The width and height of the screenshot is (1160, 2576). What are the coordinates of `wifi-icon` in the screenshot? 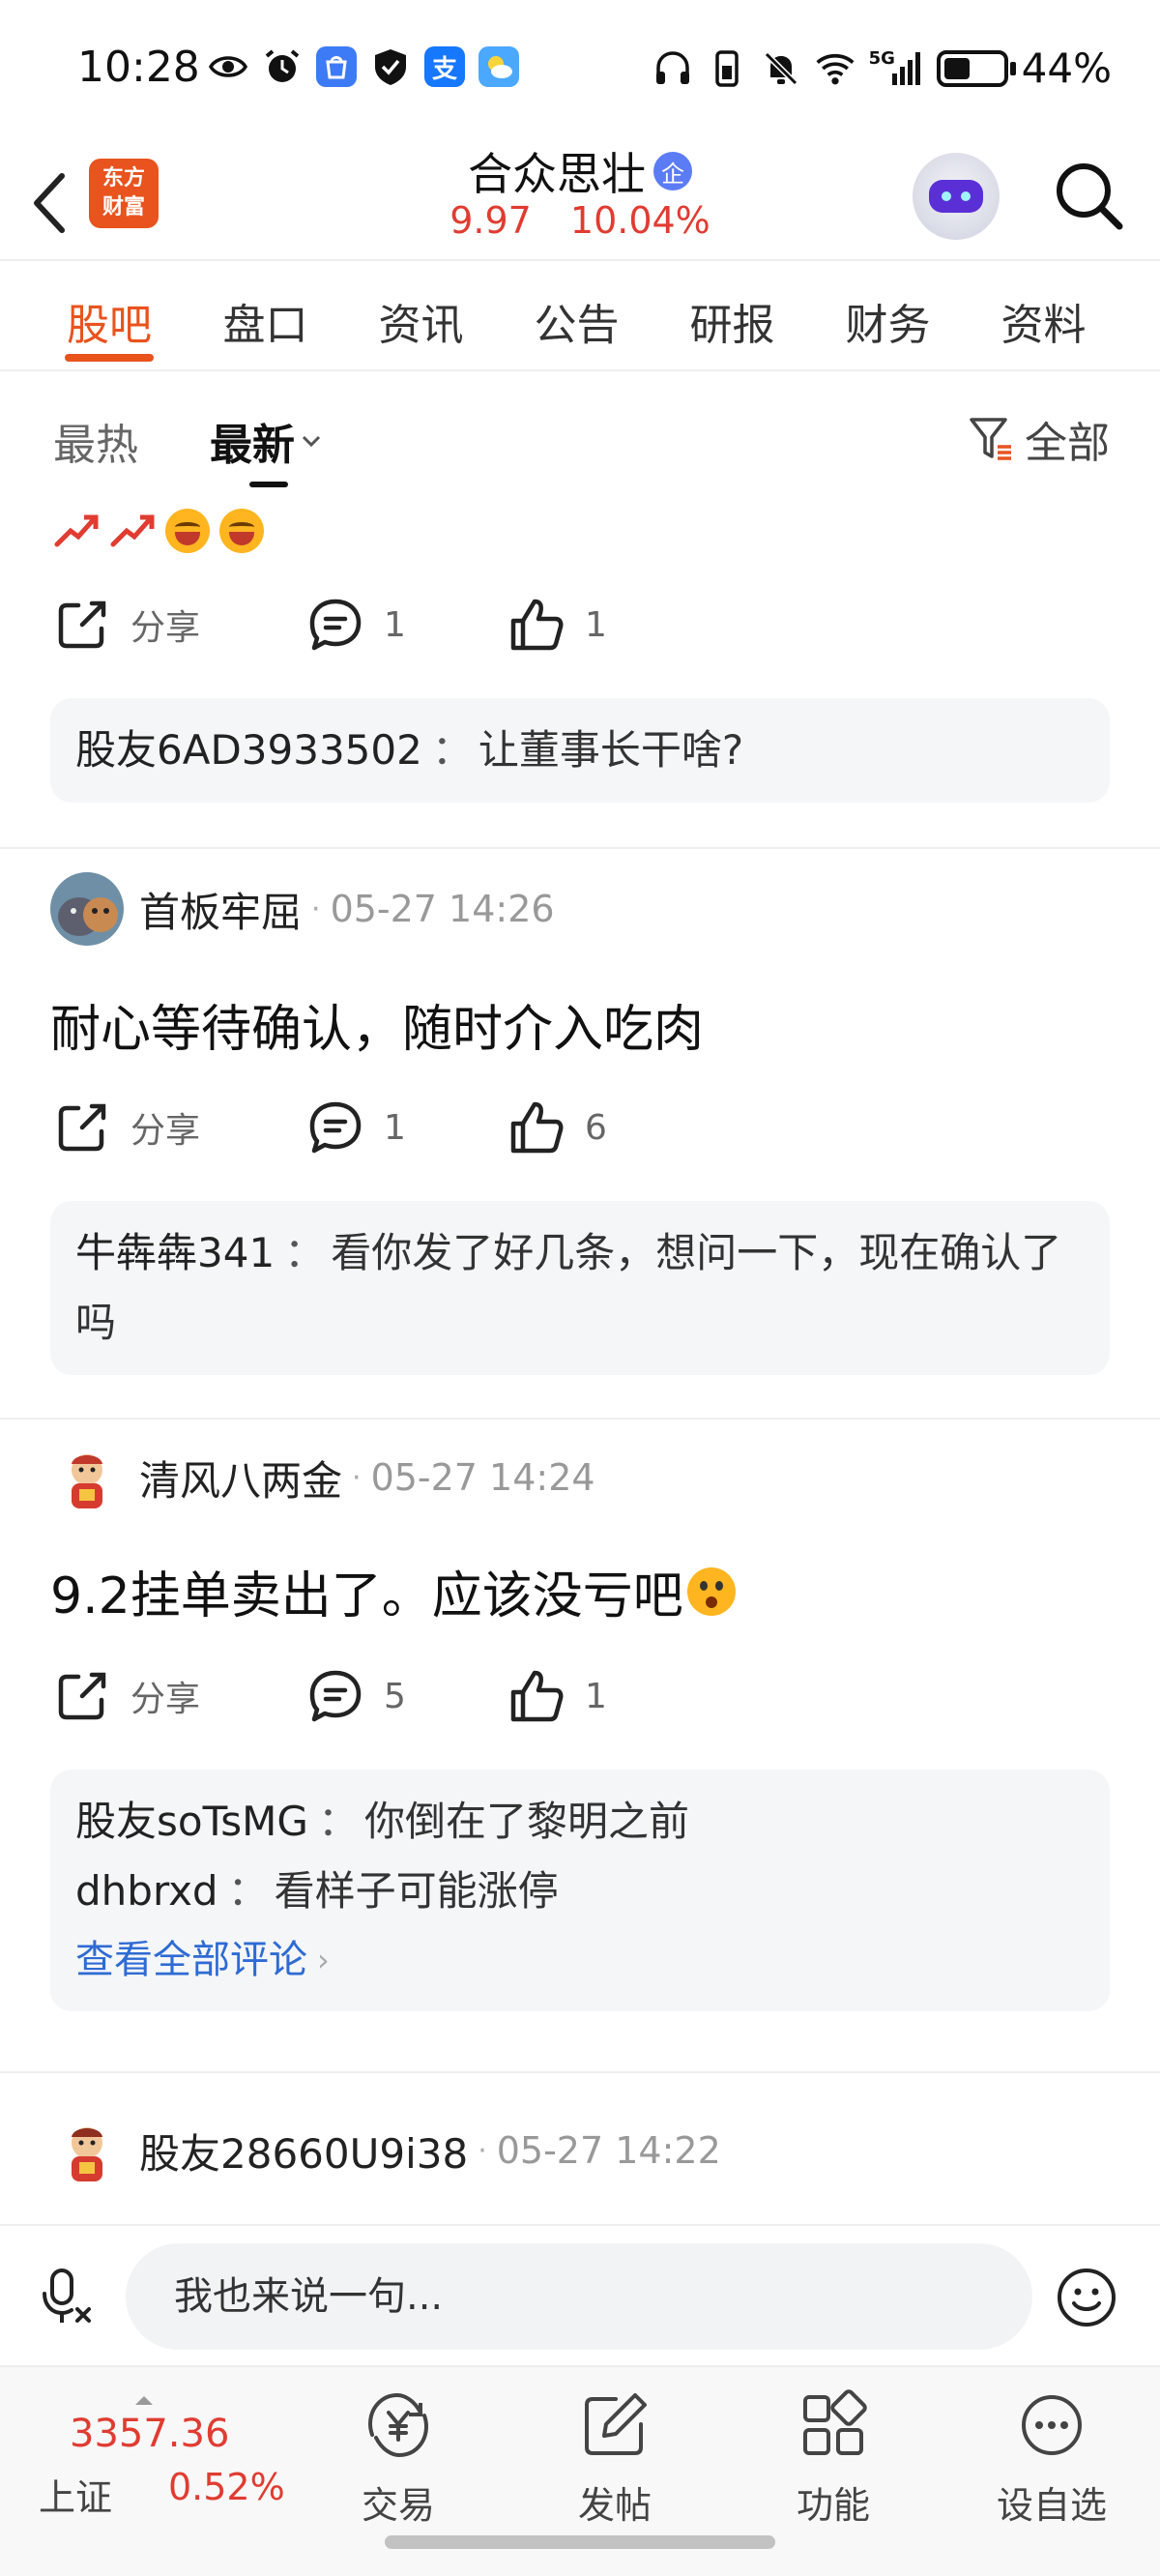 It's located at (836, 68).